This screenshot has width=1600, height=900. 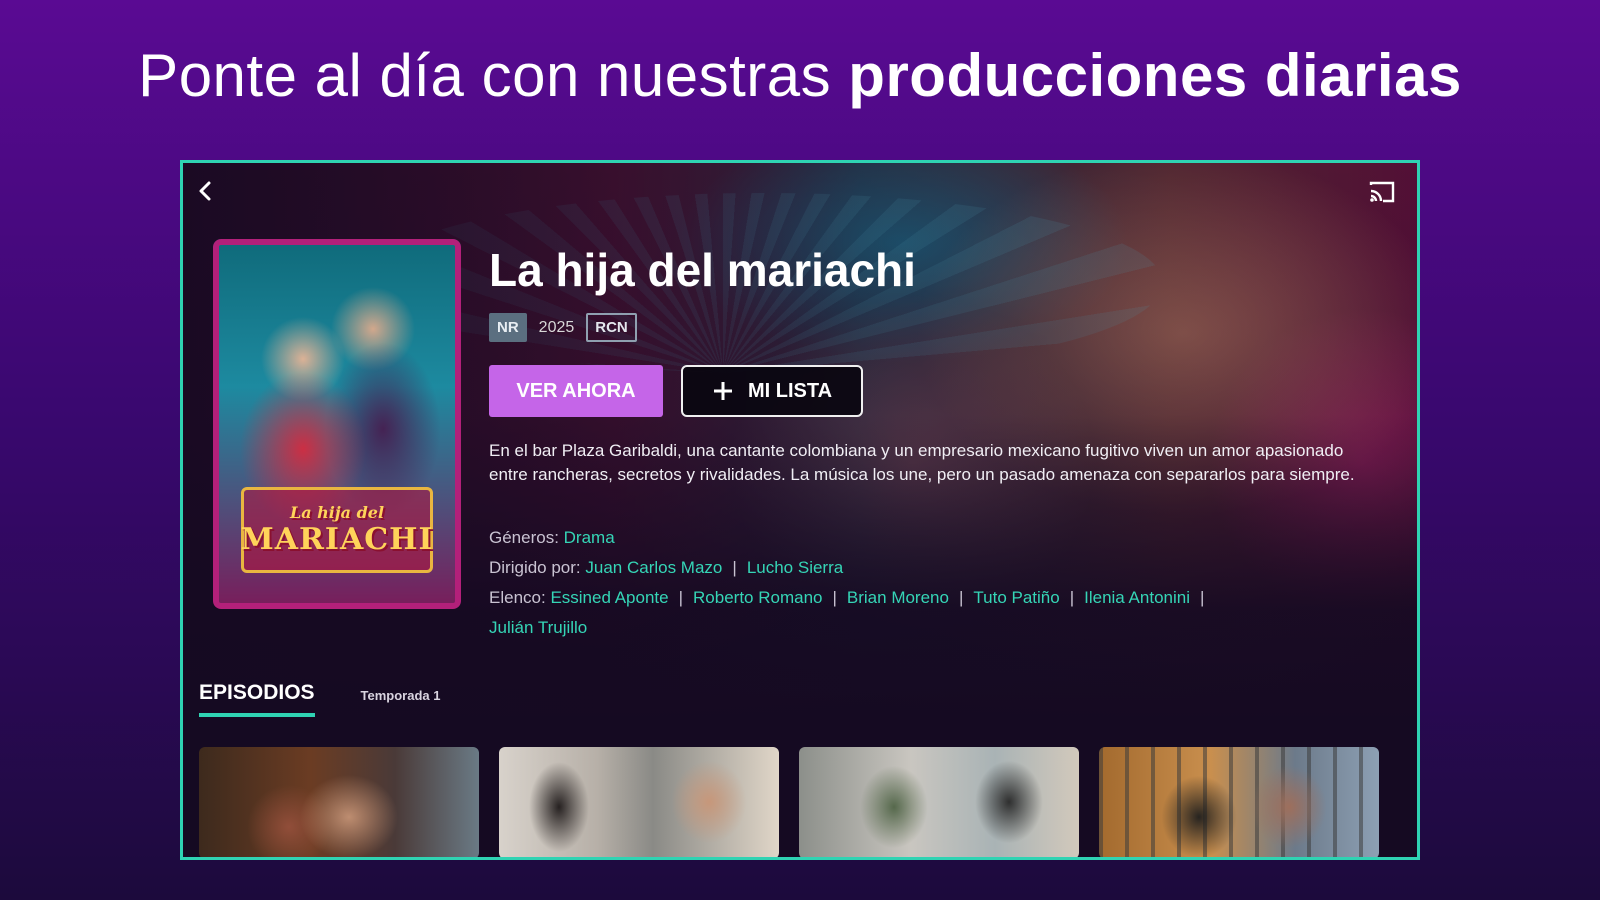 What do you see at coordinates (526, 537) in the screenshot?
I see `genres-label: Géneros:` at bounding box center [526, 537].